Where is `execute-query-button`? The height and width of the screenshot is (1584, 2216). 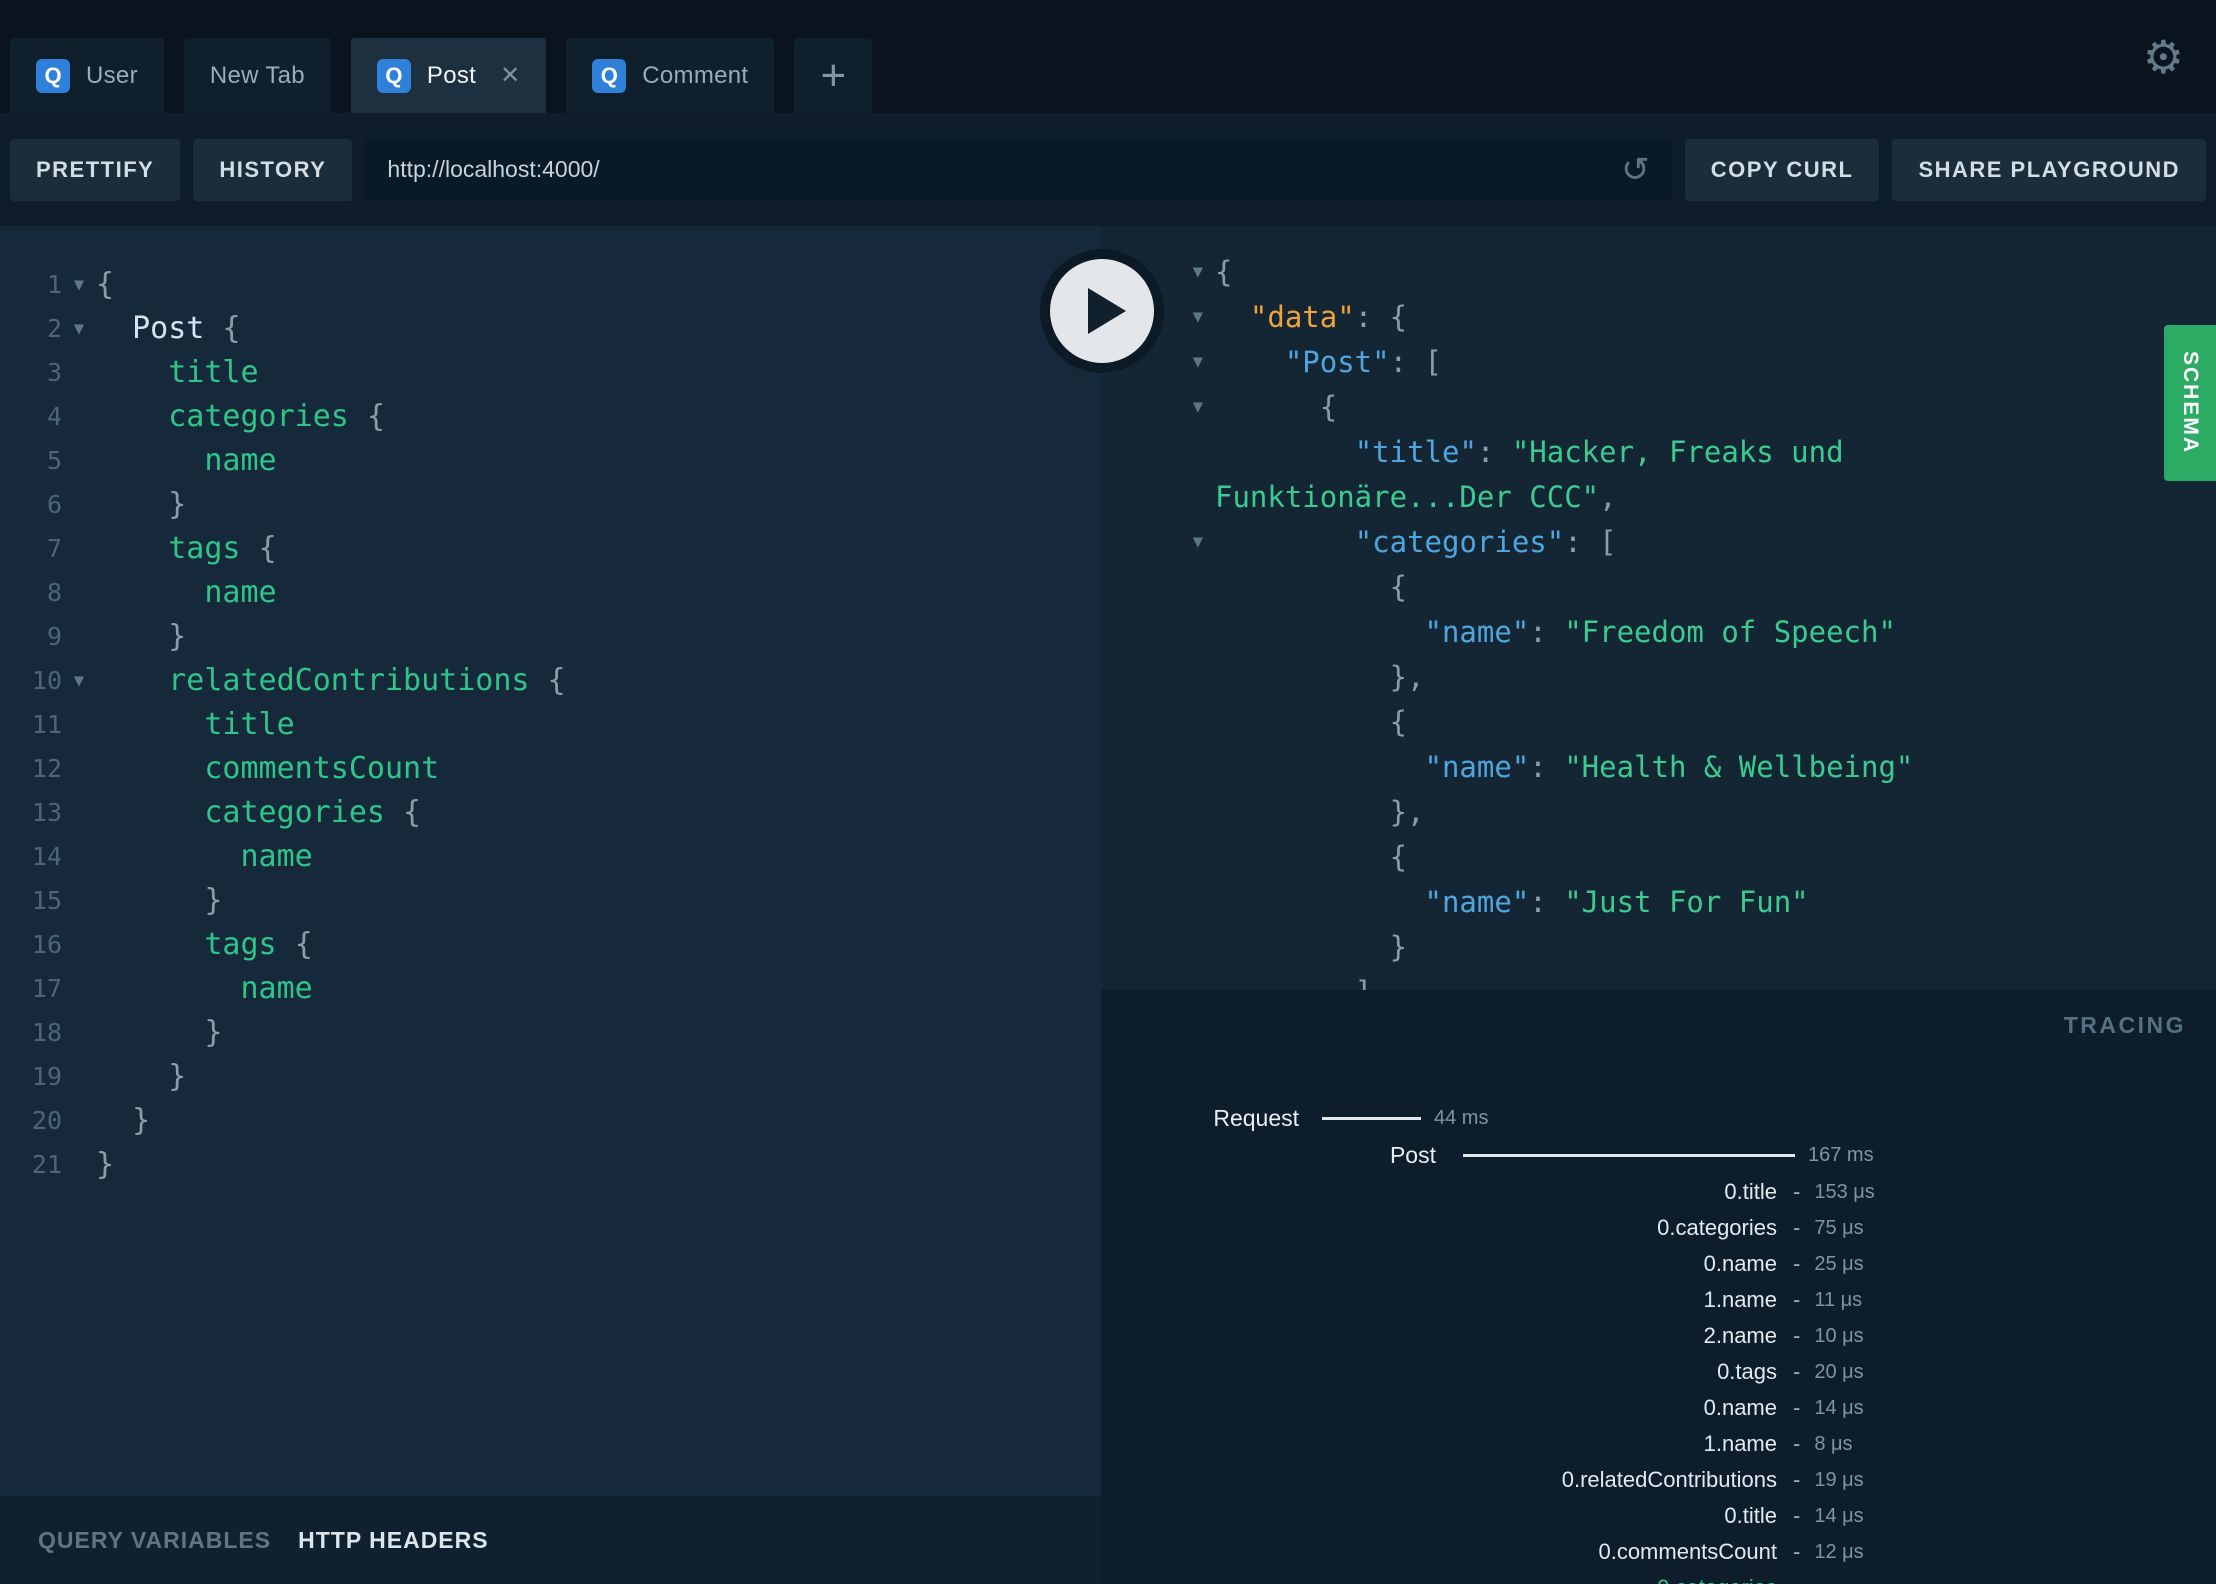 execute-query-button is located at coordinates (1102, 311).